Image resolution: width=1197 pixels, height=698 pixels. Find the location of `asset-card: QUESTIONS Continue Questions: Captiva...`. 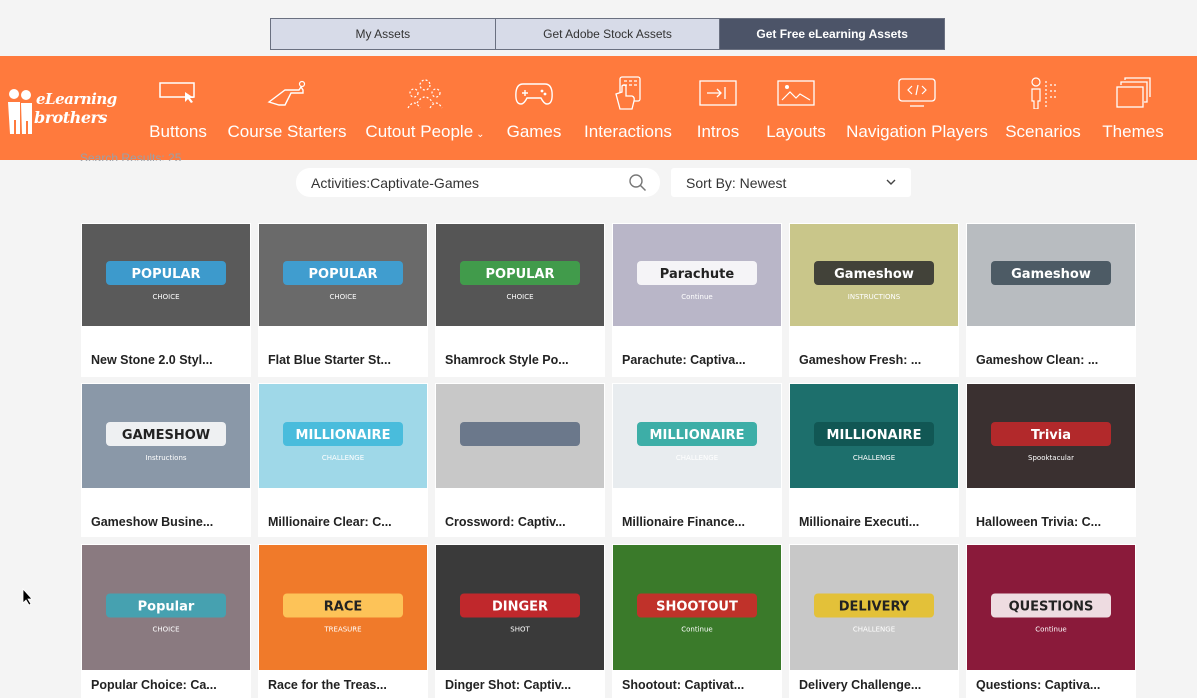

asset-card: QUESTIONS Continue Questions: Captiva... is located at coordinates (1051, 621).